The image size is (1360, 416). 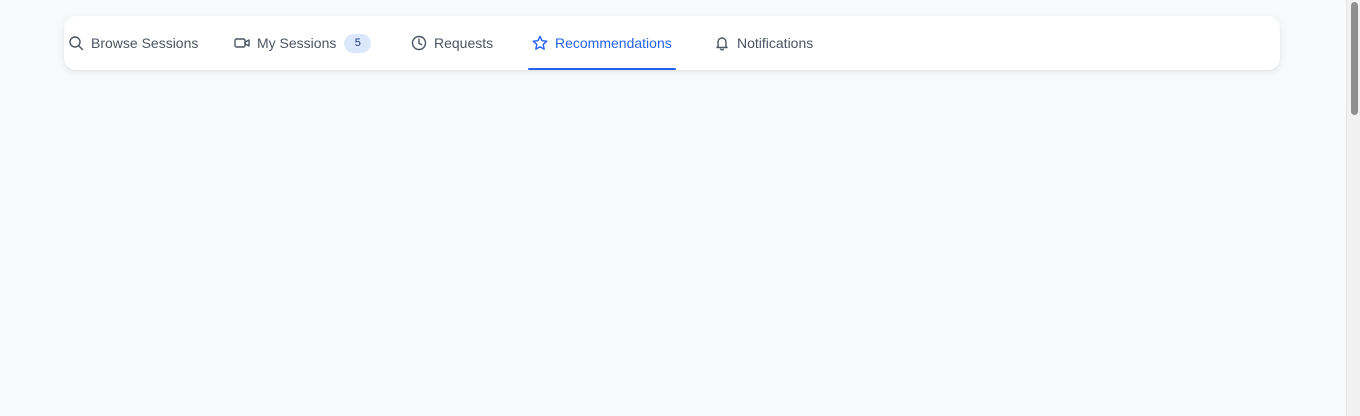 What do you see at coordinates (358, 43) in the screenshot?
I see `session-count-badge: 5` at bounding box center [358, 43].